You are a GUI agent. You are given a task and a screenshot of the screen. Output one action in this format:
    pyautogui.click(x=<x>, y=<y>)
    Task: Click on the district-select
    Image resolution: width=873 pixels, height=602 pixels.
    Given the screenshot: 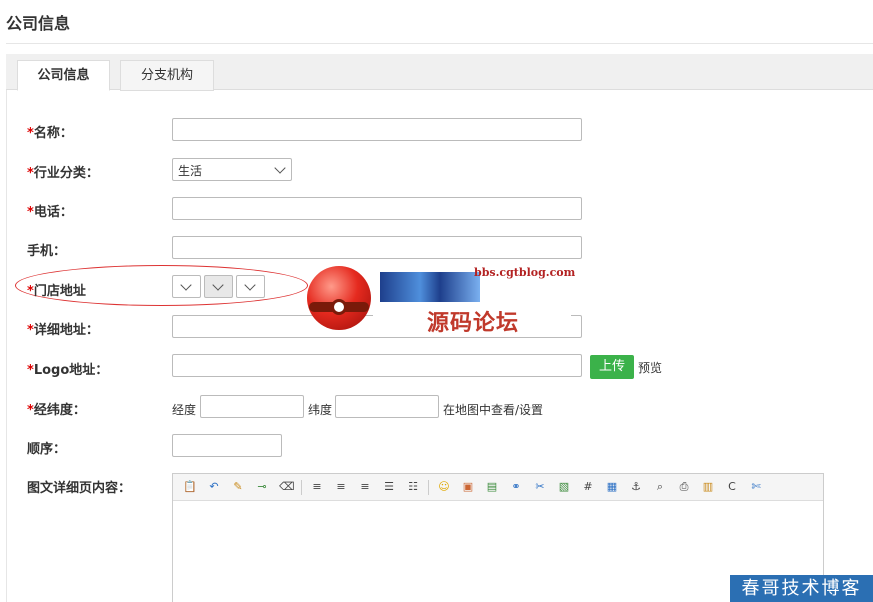 What is the action you would take?
    pyautogui.click(x=250, y=286)
    